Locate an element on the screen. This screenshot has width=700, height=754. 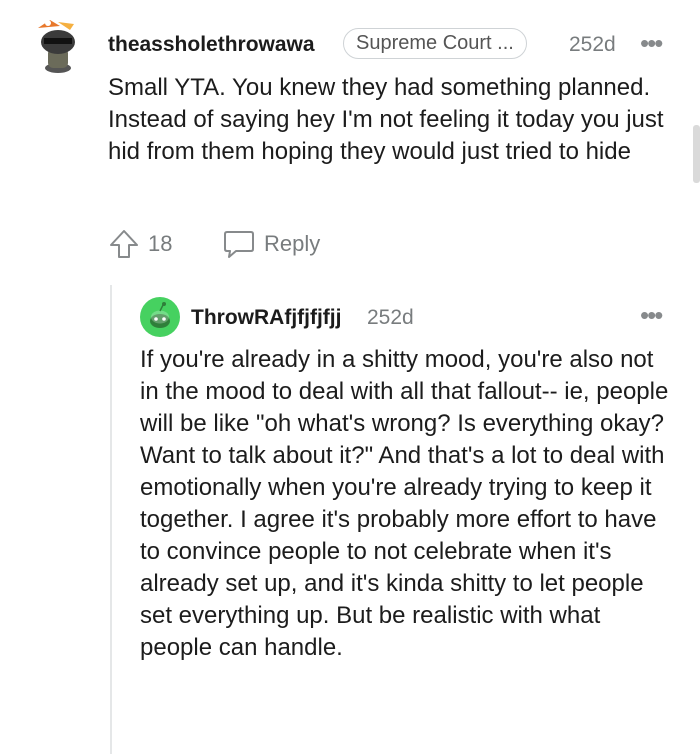
default-snoo-icon is located at coordinates (160, 317).